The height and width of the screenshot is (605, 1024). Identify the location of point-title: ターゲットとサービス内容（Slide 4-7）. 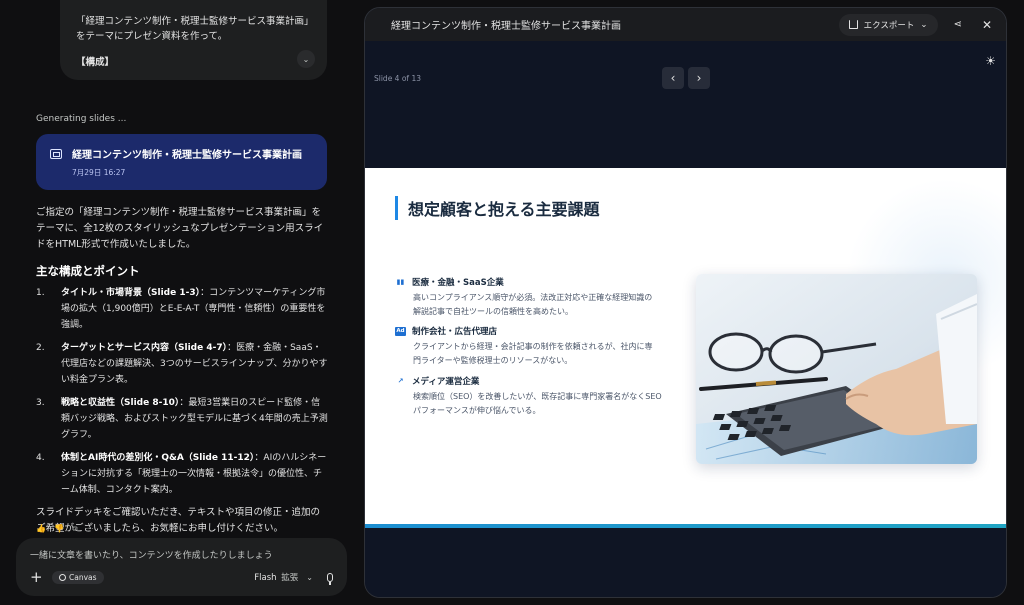
(144, 348).